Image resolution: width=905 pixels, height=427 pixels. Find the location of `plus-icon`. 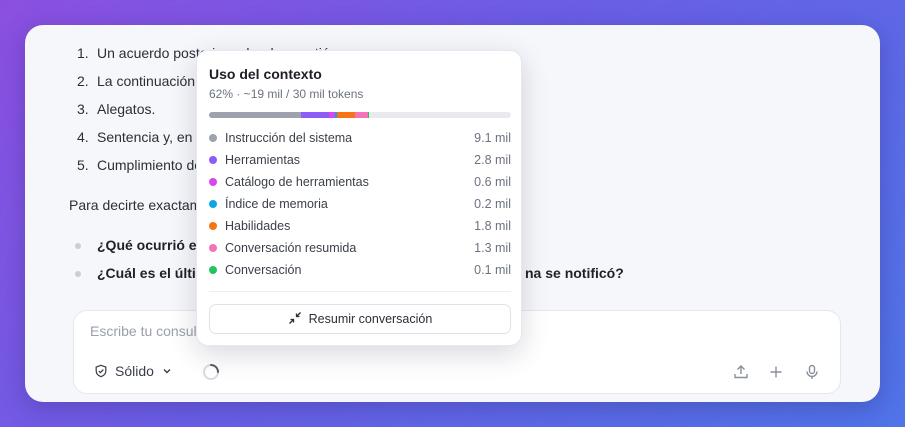

plus-icon is located at coordinates (776, 372).